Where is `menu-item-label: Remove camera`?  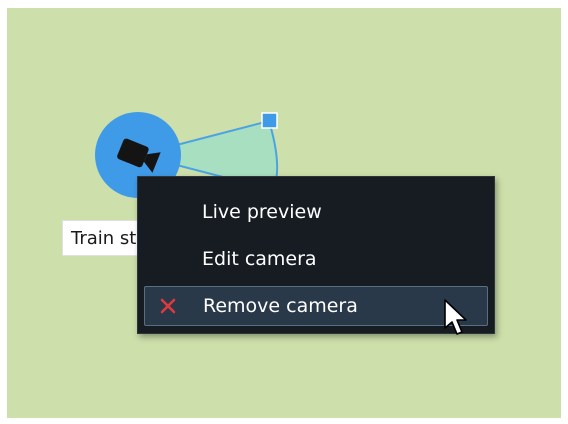
menu-item-label: Remove camera is located at coordinates (280, 306).